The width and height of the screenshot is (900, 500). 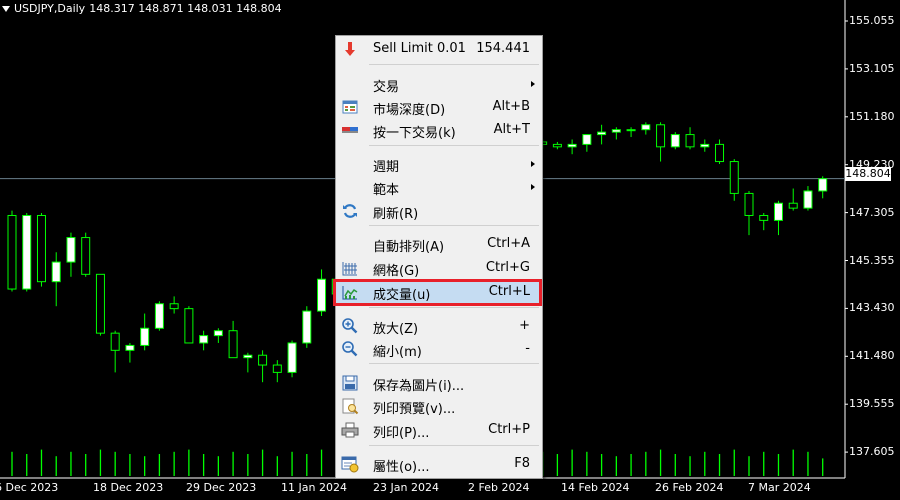 What do you see at coordinates (221, 487) in the screenshot?
I see `time-label: 29 Dec 2023` at bounding box center [221, 487].